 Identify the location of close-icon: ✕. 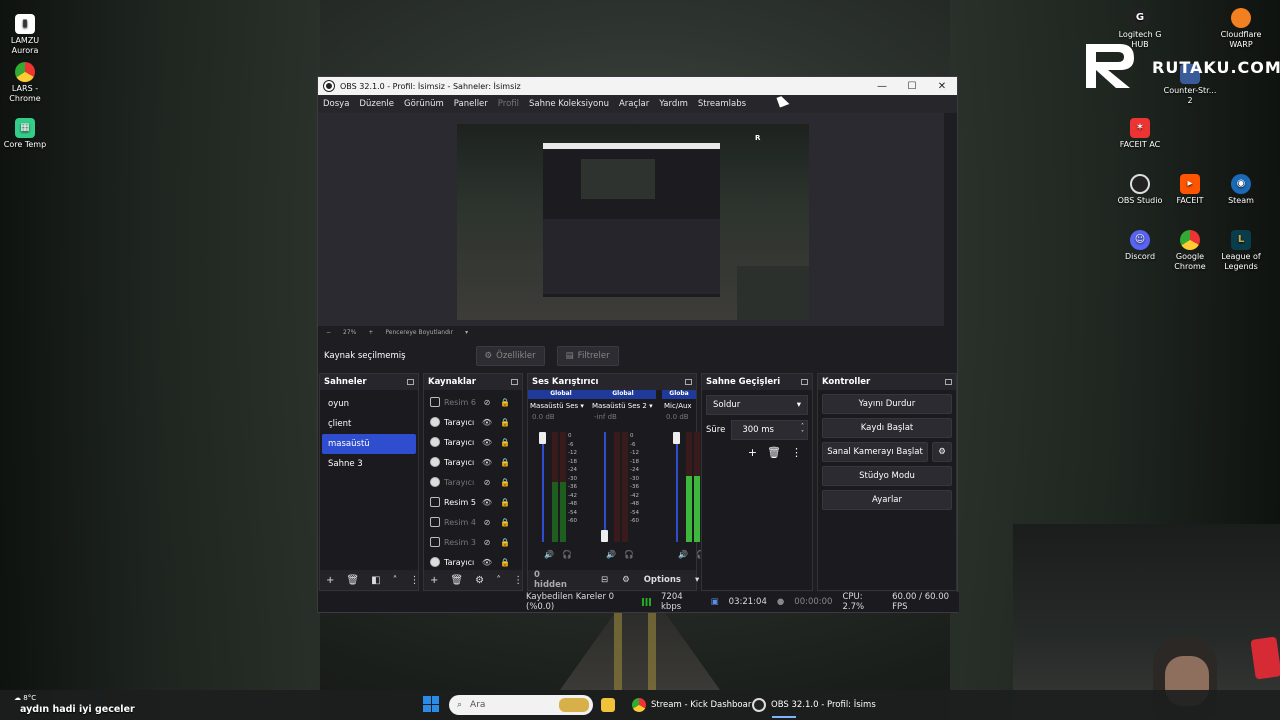
(942, 86).